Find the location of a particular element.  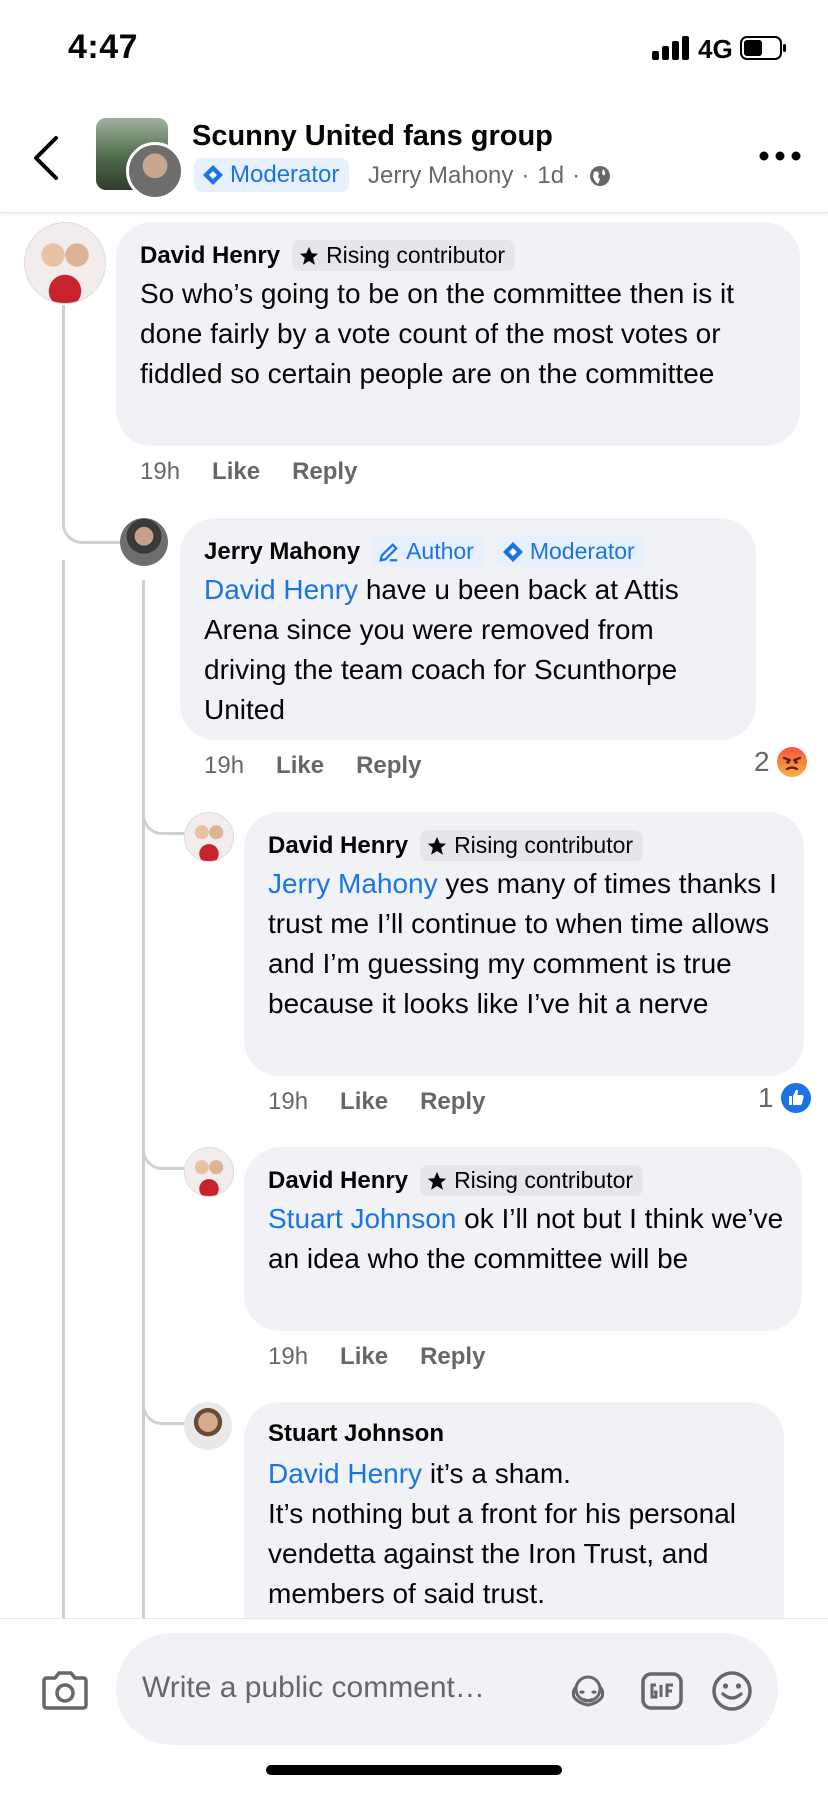

gif-icon is located at coordinates (662, 1691).